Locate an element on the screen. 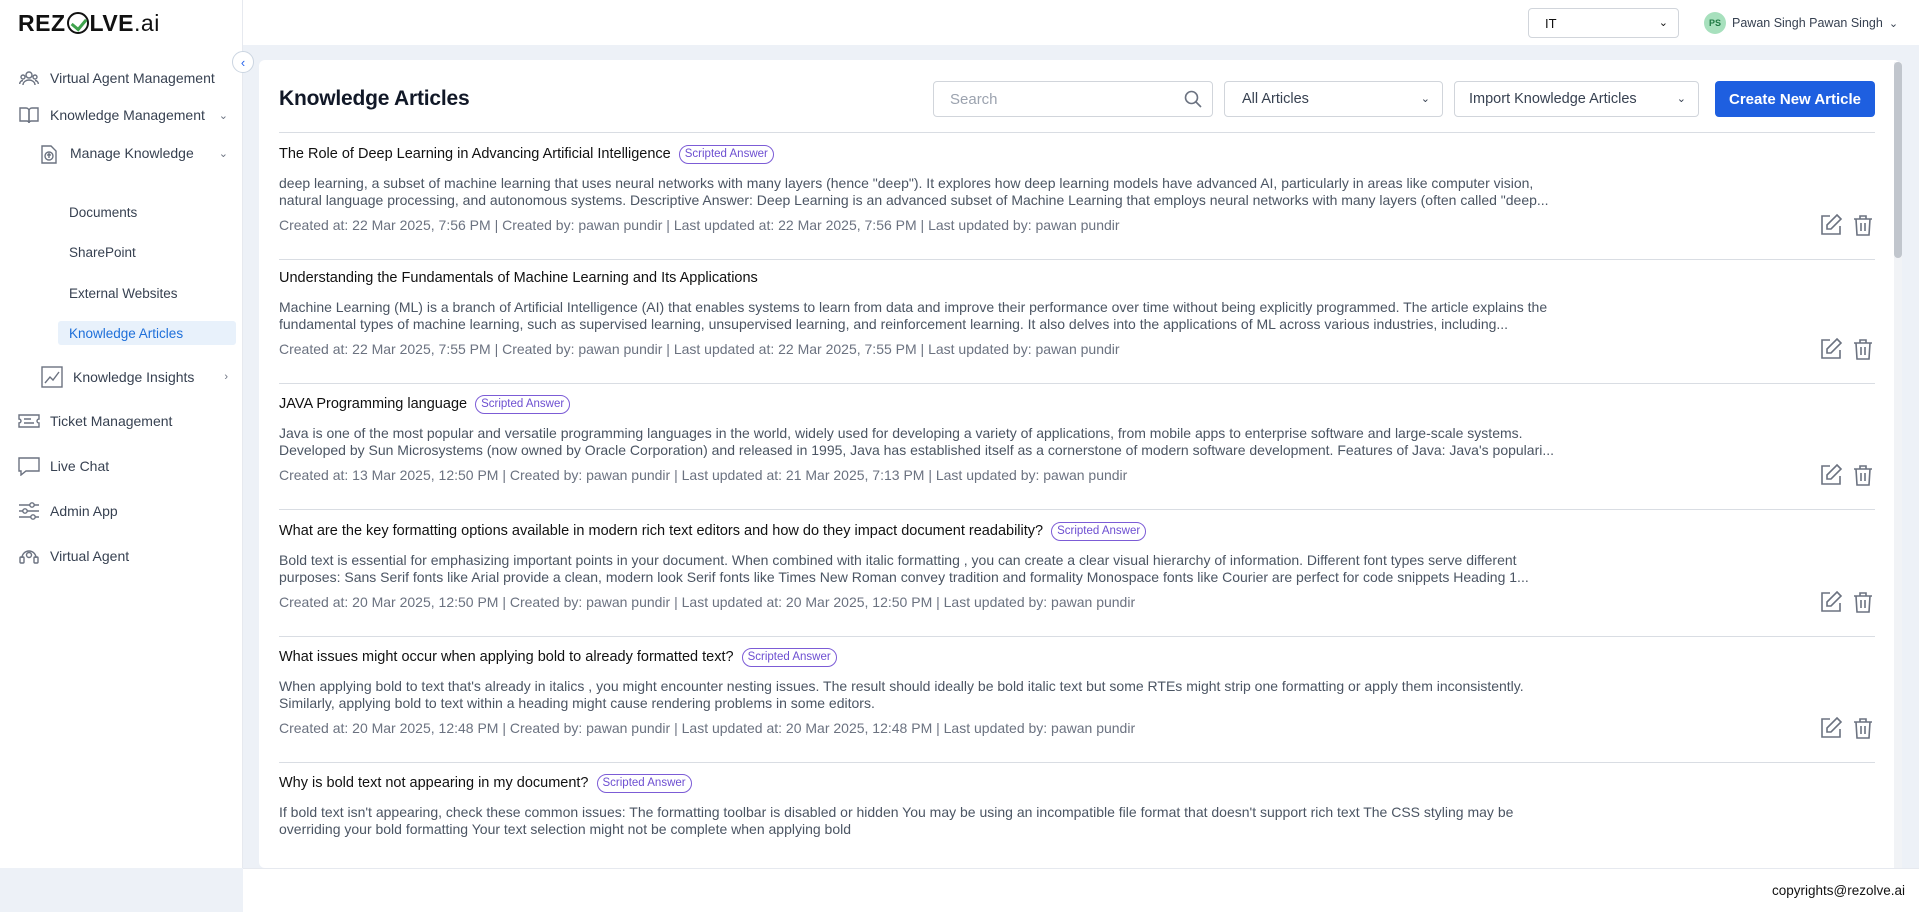 The image size is (1919, 912). scrollbar is located at coordinates (1898, 465).